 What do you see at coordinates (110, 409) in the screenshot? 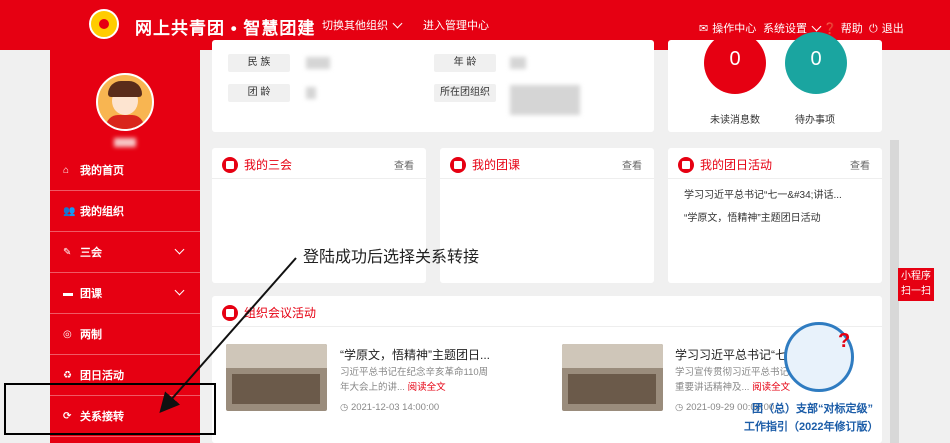
I see `highlight-box` at bounding box center [110, 409].